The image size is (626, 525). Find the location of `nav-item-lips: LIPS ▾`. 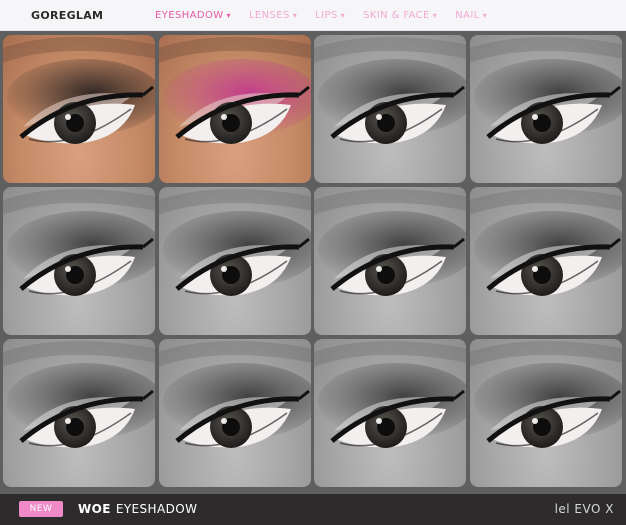

nav-item-lips: LIPS ▾ is located at coordinates (330, 15).